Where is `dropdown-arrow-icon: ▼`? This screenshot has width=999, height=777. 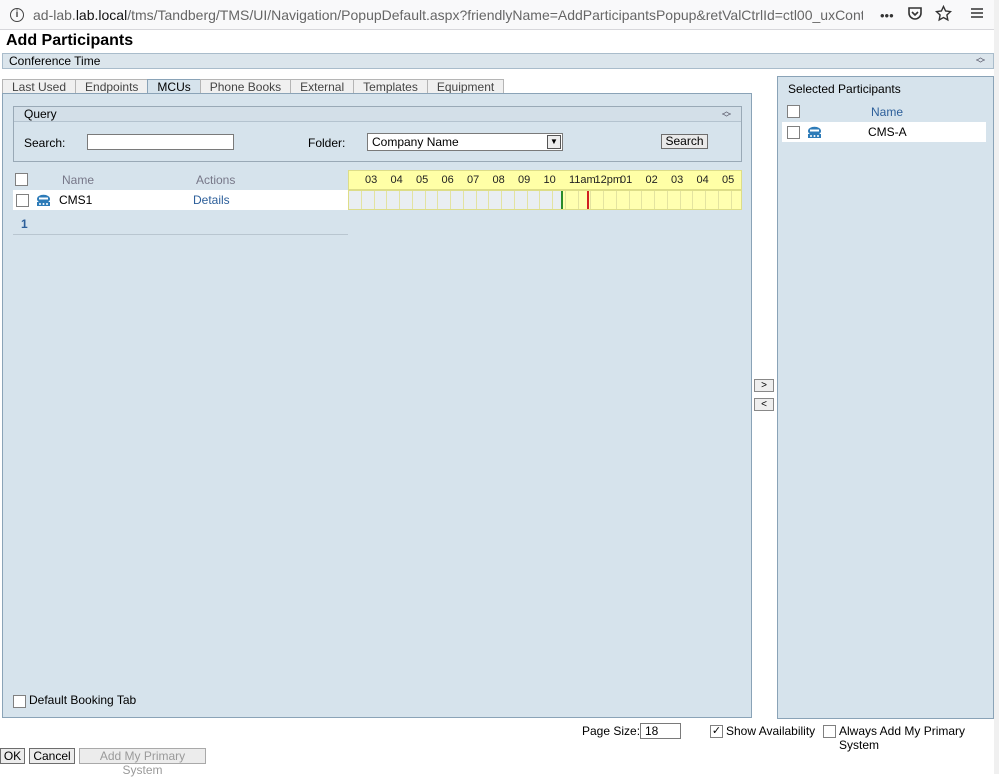
dropdown-arrow-icon: ▼ is located at coordinates (554, 142).